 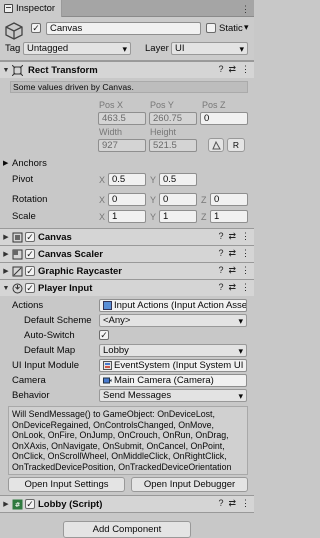 I want to click on raw-edit-r-button: R, so click(x=236, y=145).